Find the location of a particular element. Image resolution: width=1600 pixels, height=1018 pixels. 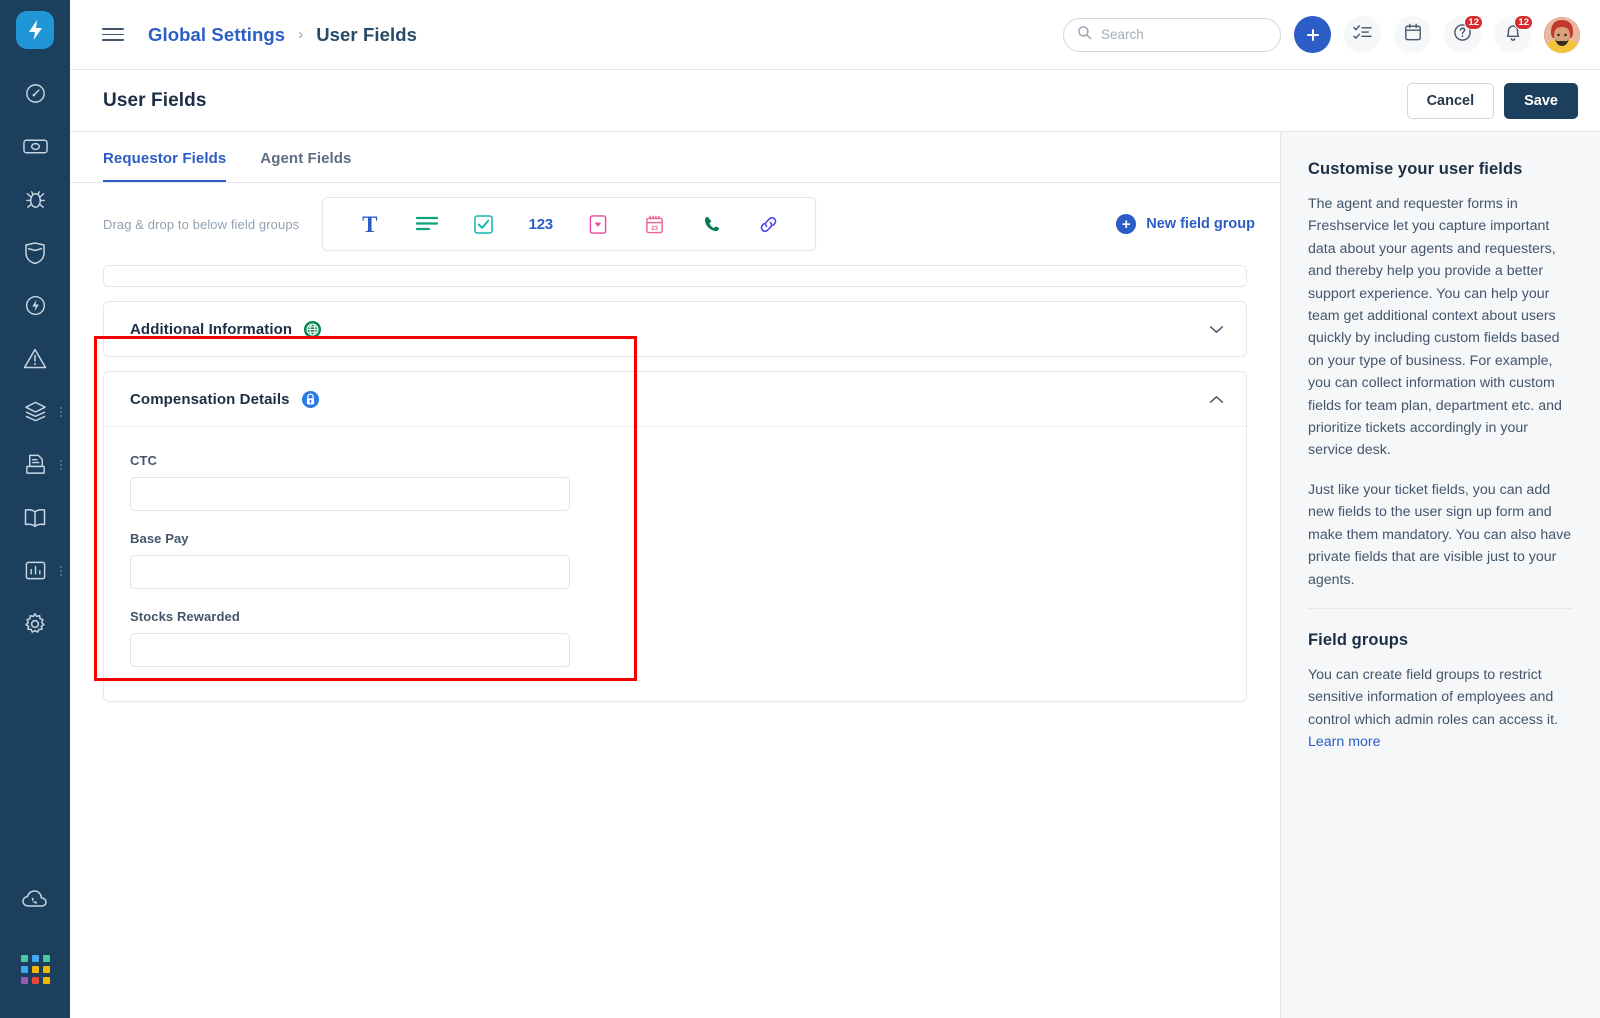

field-group-header: Additional Information is located at coordinates (675, 329).